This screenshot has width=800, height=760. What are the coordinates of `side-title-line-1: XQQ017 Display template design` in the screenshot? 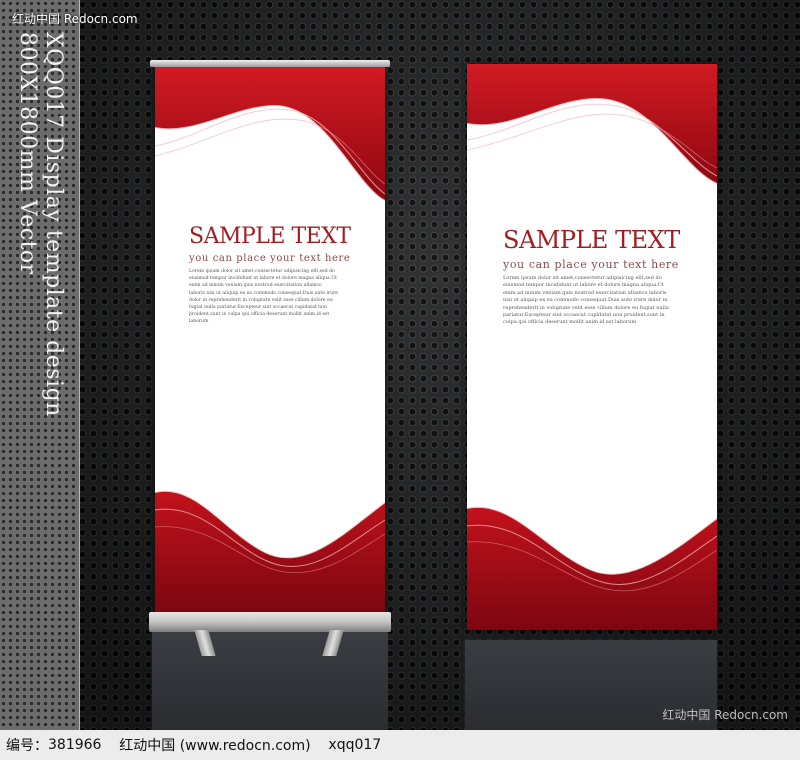 It's located at (53, 224).